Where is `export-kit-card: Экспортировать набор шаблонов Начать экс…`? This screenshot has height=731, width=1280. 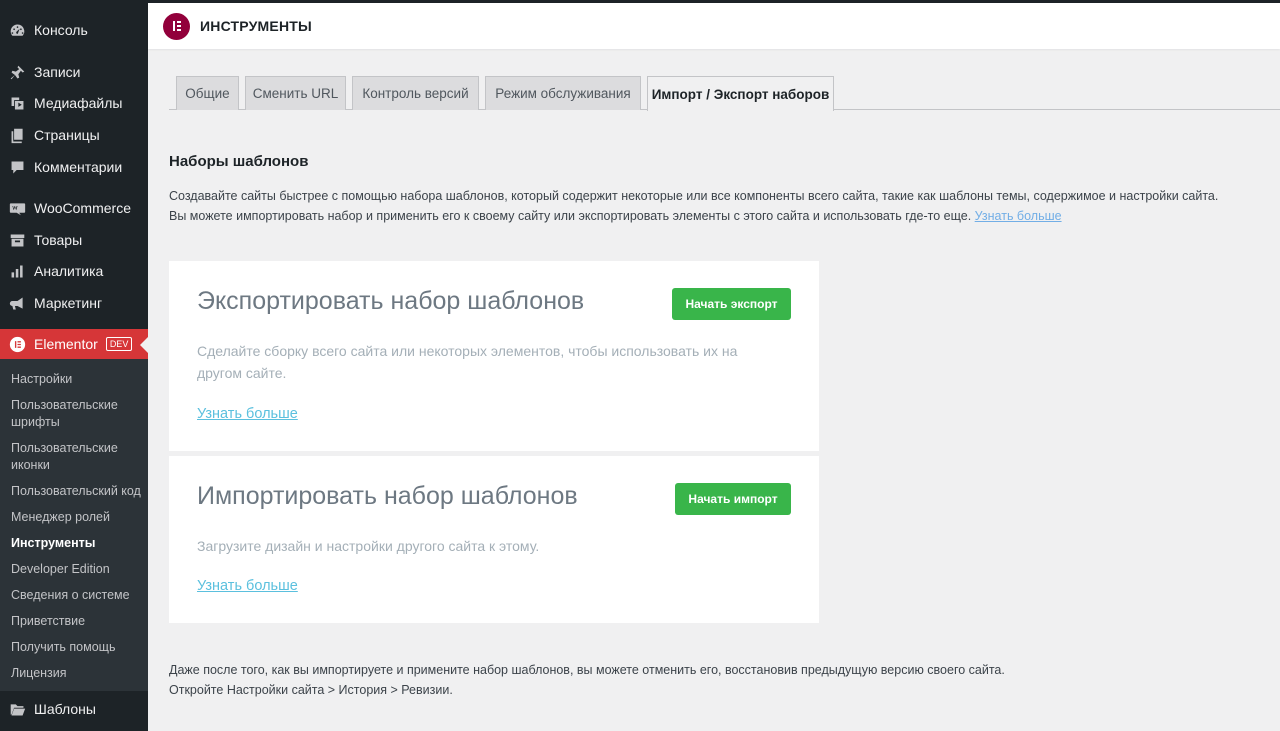 export-kit-card: Экспортировать набор шаблонов Начать экс… is located at coordinates (494, 356).